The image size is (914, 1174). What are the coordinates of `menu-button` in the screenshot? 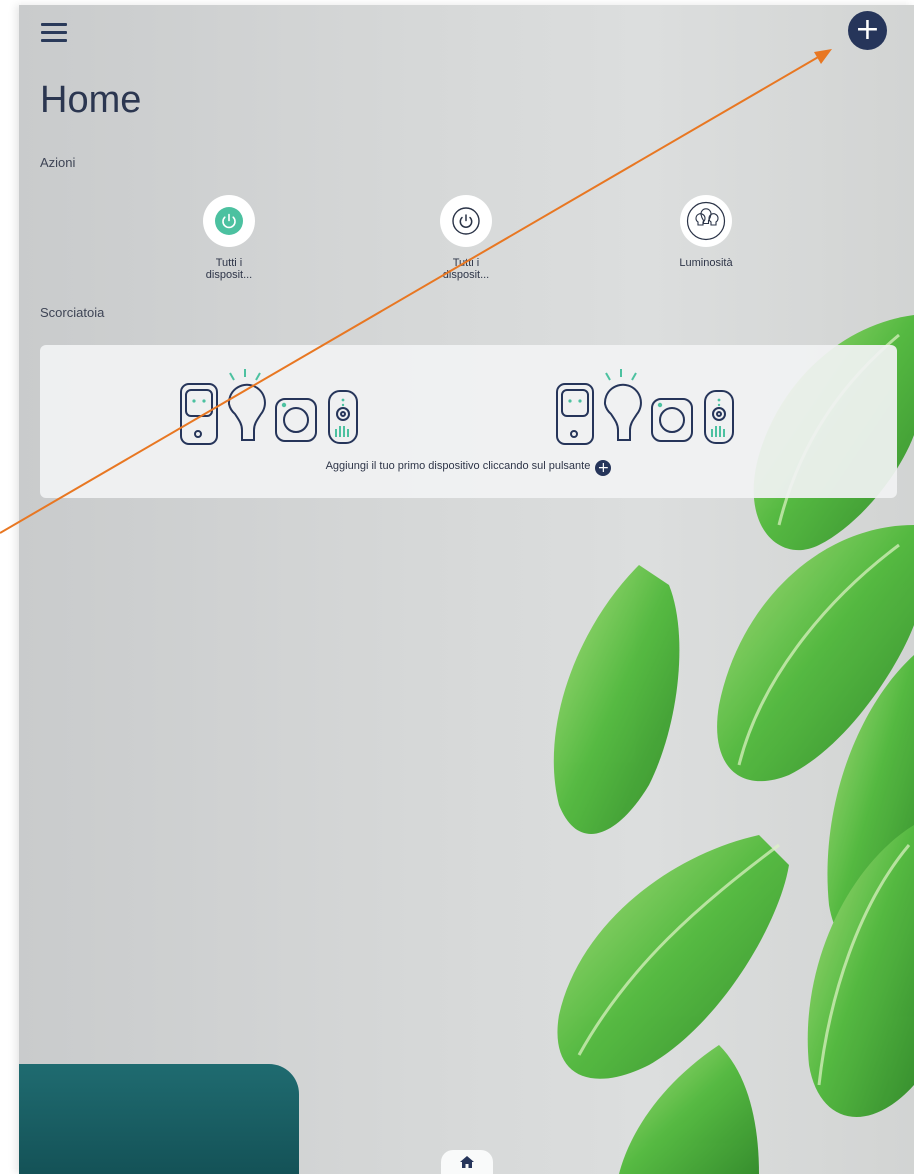 It's located at (54, 34).